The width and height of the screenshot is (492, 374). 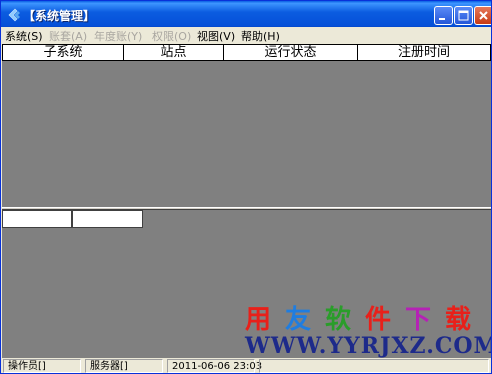 I want to click on close-button, so click(x=482, y=15).